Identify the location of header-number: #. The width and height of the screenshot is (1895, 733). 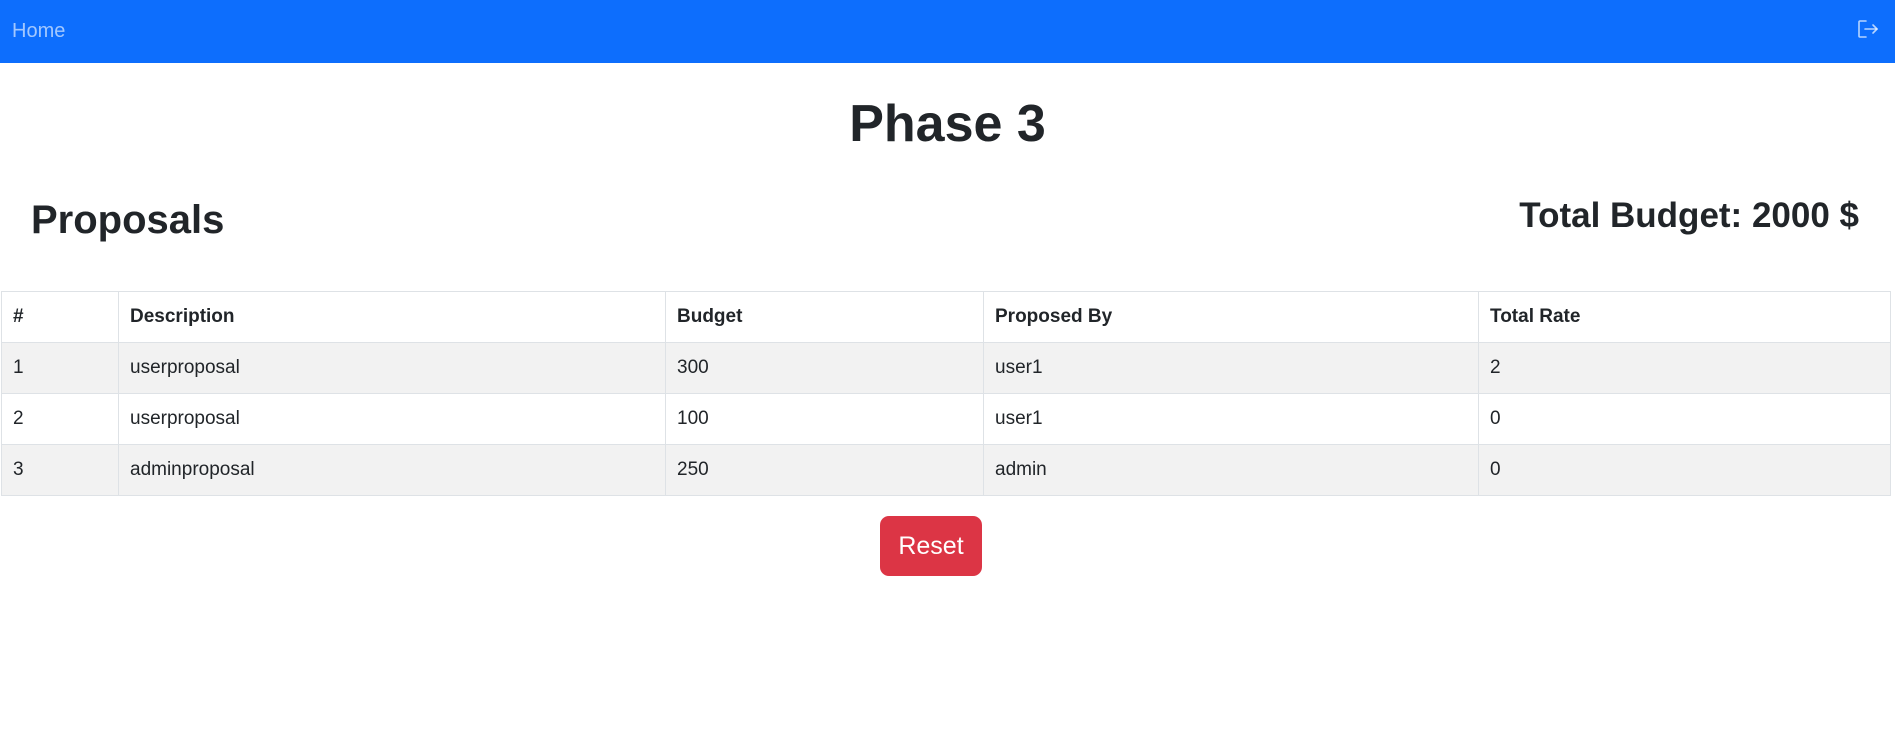
(60, 317).